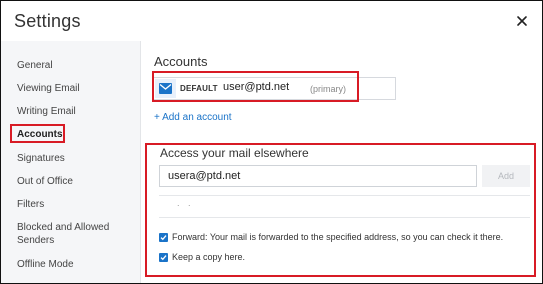  I want to click on sidebar-item-blocked-allowed-senders: Blocked and Allowed Senders, so click(69, 234).